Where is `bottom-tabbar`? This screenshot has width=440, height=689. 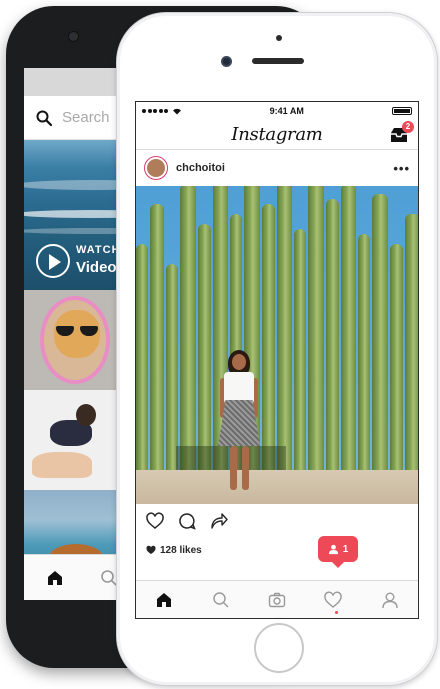 bottom-tabbar is located at coordinates (277, 599).